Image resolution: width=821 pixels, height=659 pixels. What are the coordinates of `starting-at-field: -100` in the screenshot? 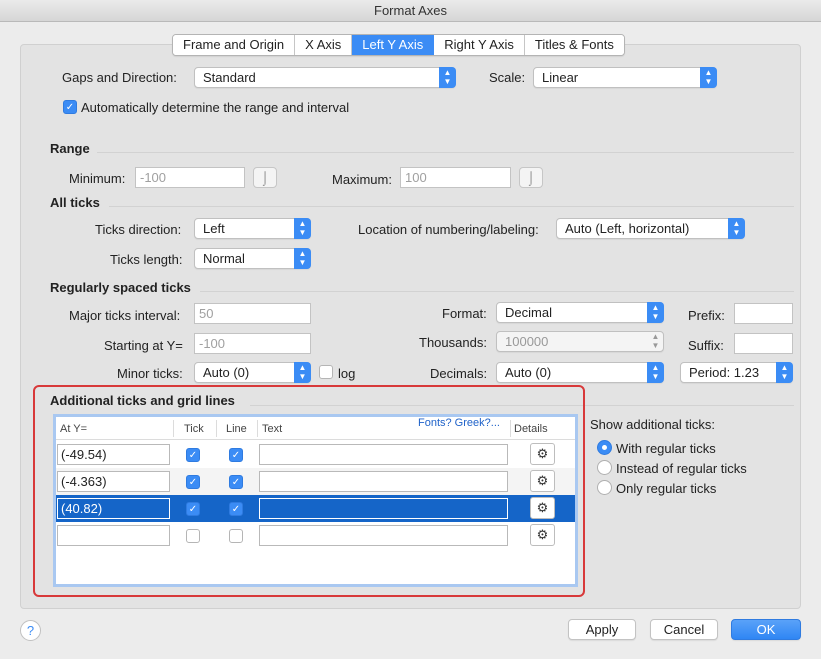 It's located at (252, 343).